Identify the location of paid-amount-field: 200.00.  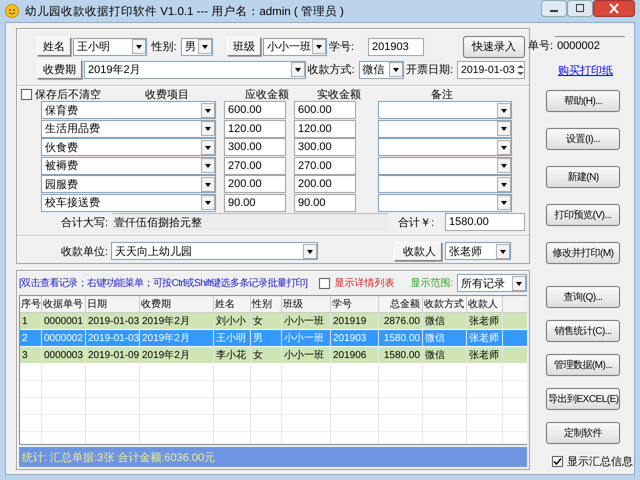
(325, 184).